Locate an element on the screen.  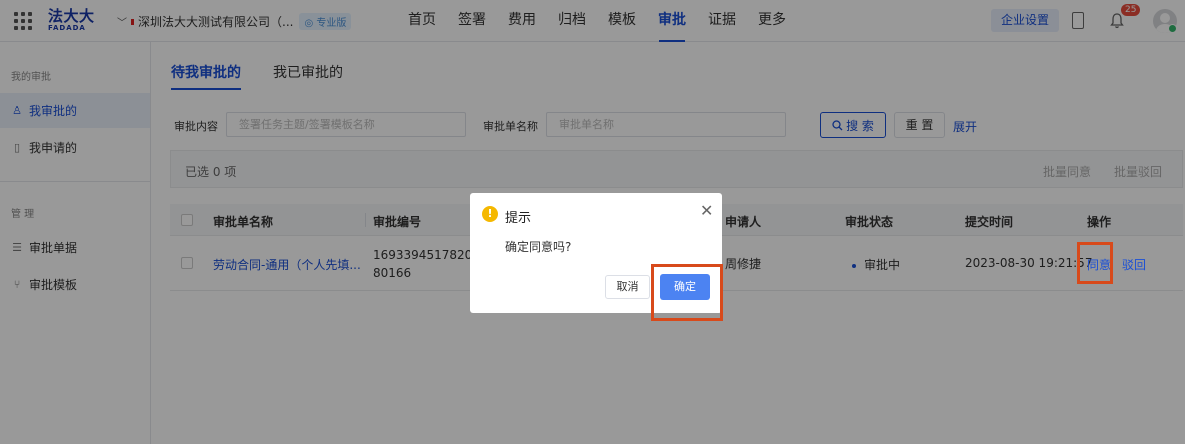
confirm-highlight-box is located at coordinates (687, 292).